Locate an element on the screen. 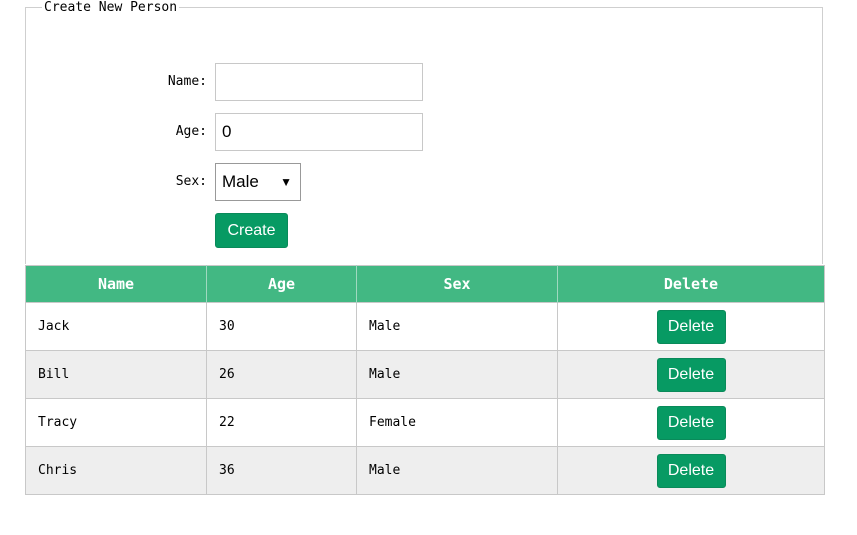 The width and height of the screenshot is (857, 535). create-button: Create is located at coordinates (251, 230).